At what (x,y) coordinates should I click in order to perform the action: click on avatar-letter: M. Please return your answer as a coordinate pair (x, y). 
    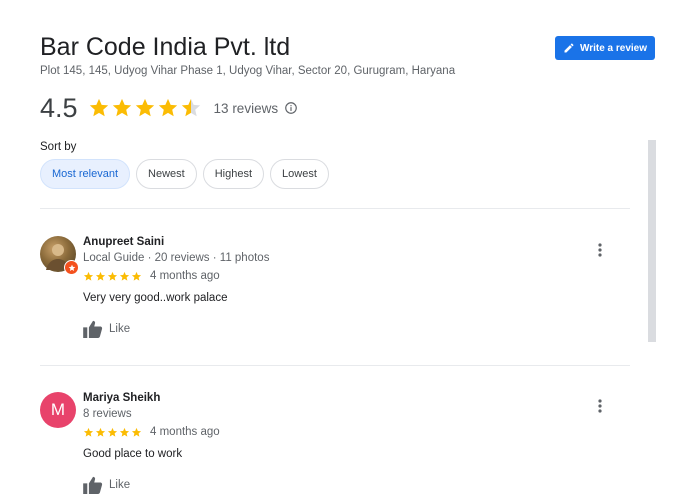
    Looking at the image, I should click on (58, 409).